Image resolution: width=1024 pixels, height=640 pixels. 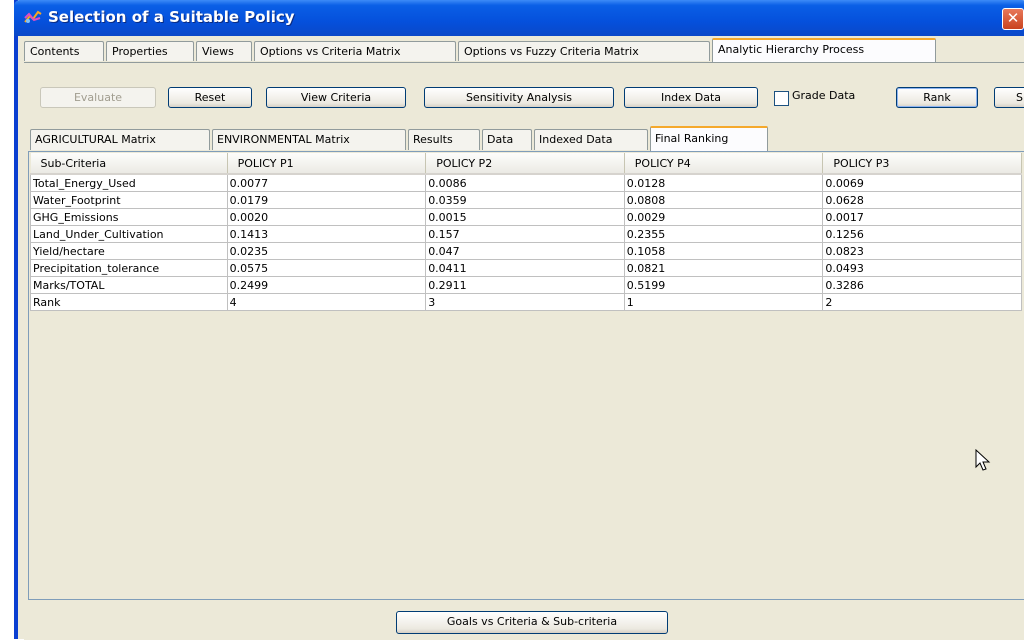 What do you see at coordinates (922, 182) in the screenshot?
I see `table-cell: 0.0069` at bounding box center [922, 182].